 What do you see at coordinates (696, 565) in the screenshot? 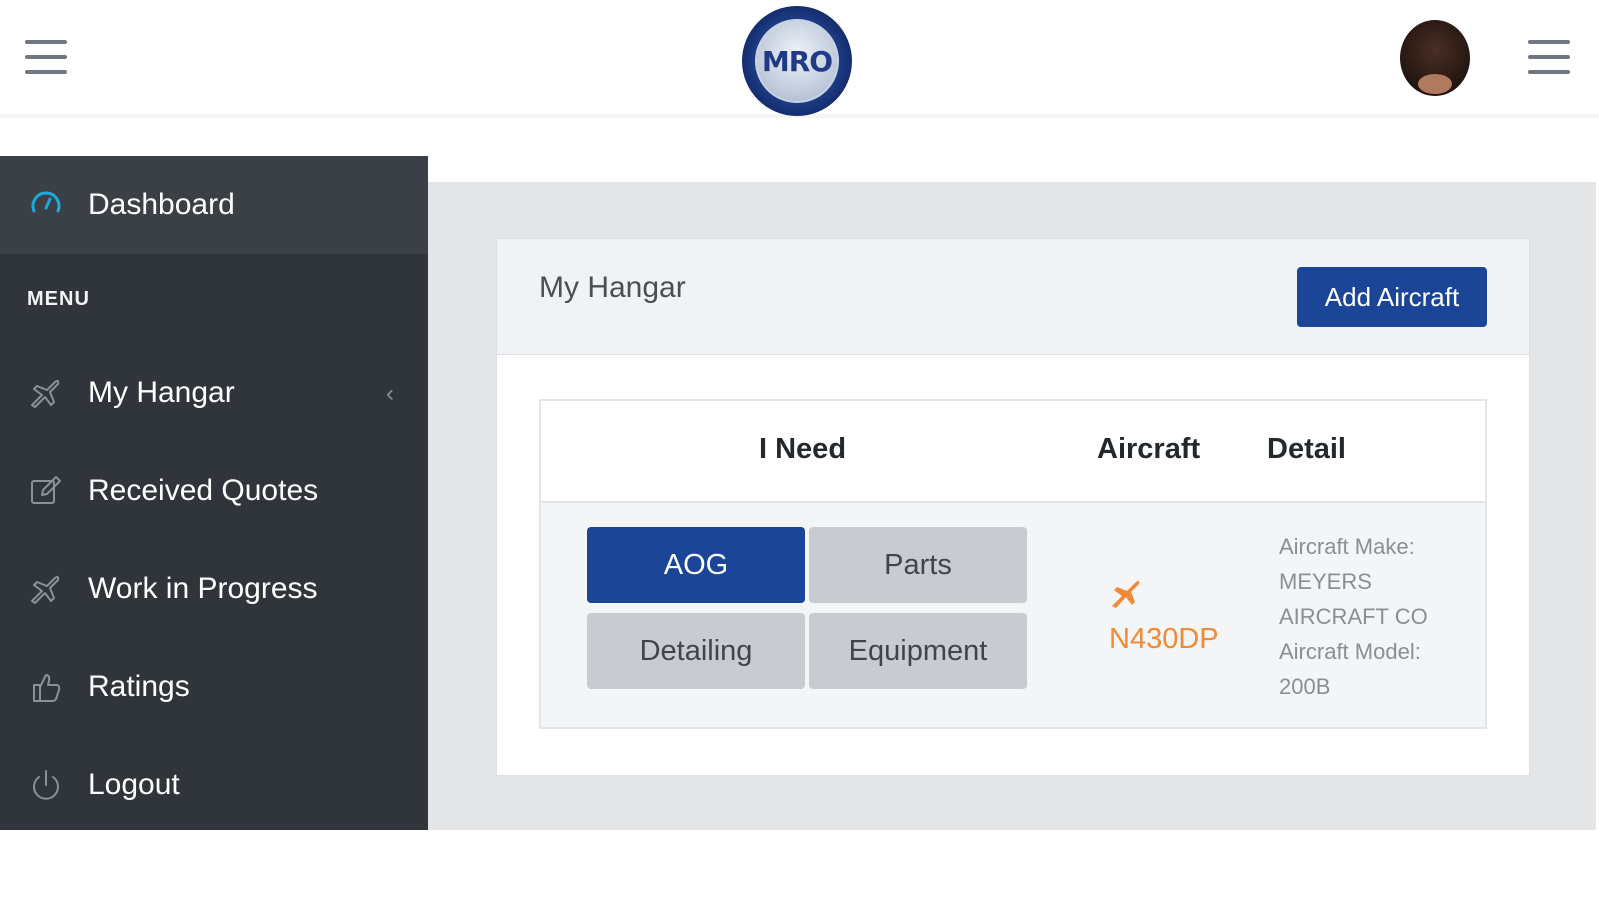
I see `need-aog-button: AOG` at bounding box center [696, 565].